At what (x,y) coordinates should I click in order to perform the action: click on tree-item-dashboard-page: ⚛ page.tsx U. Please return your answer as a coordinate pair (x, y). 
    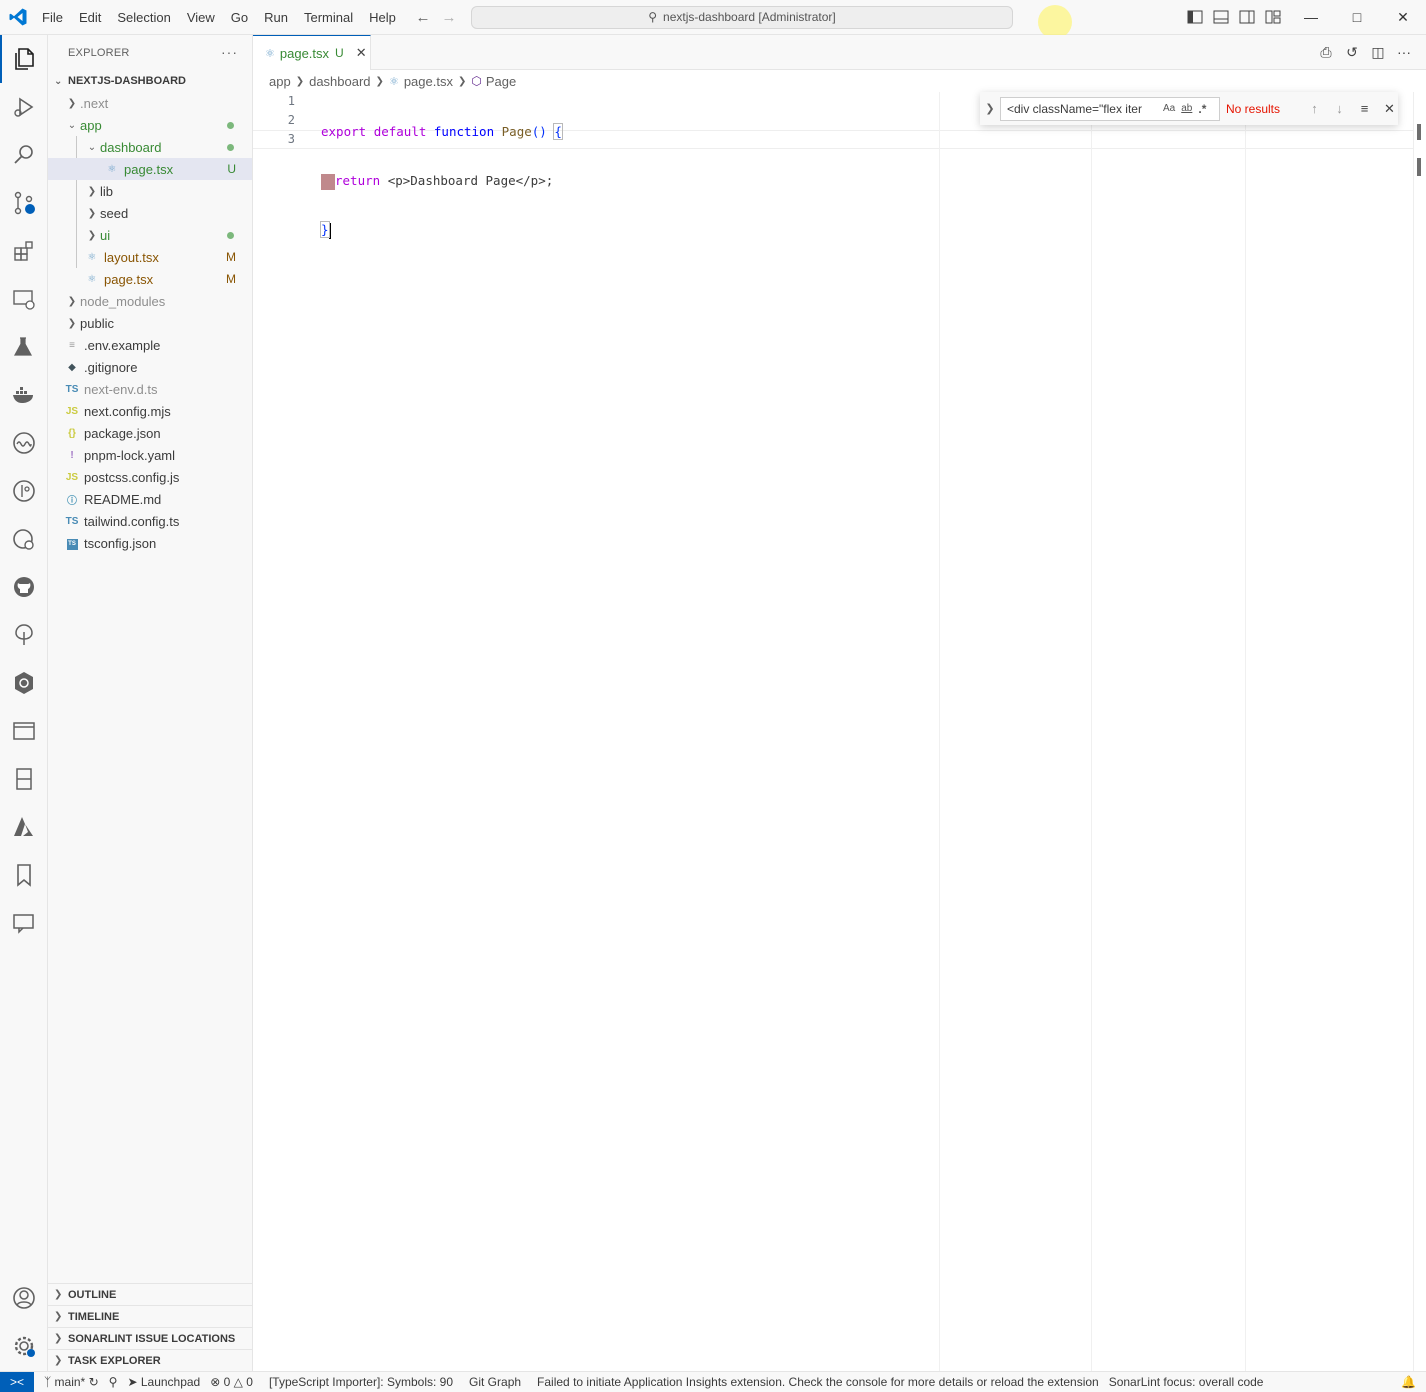
    Looking at the image, I should click on (150, 169).